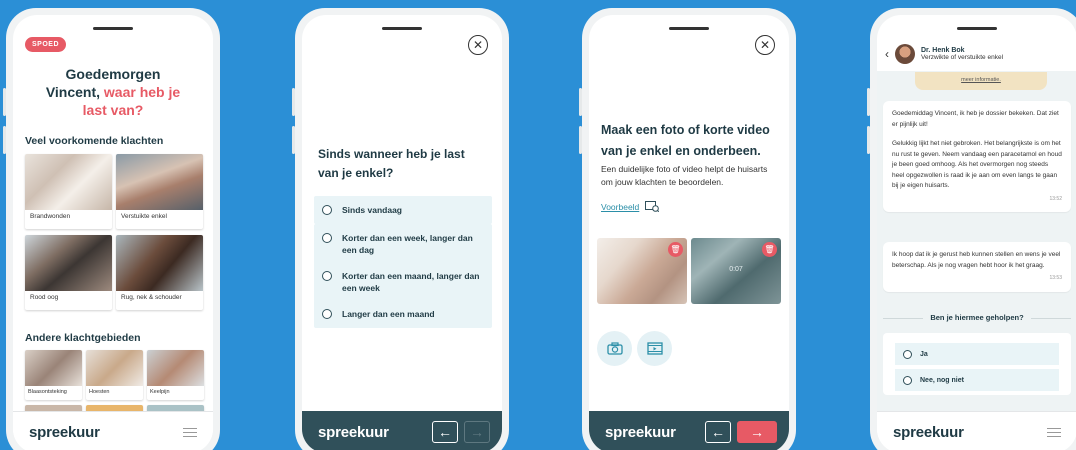 Image resolution: width=1076 pixels, height=450 pixels. Describe the element at coordinates (407, 244) in the screenshot. I see `option-label: Korter dan een week, langer dan een dag` at that location.